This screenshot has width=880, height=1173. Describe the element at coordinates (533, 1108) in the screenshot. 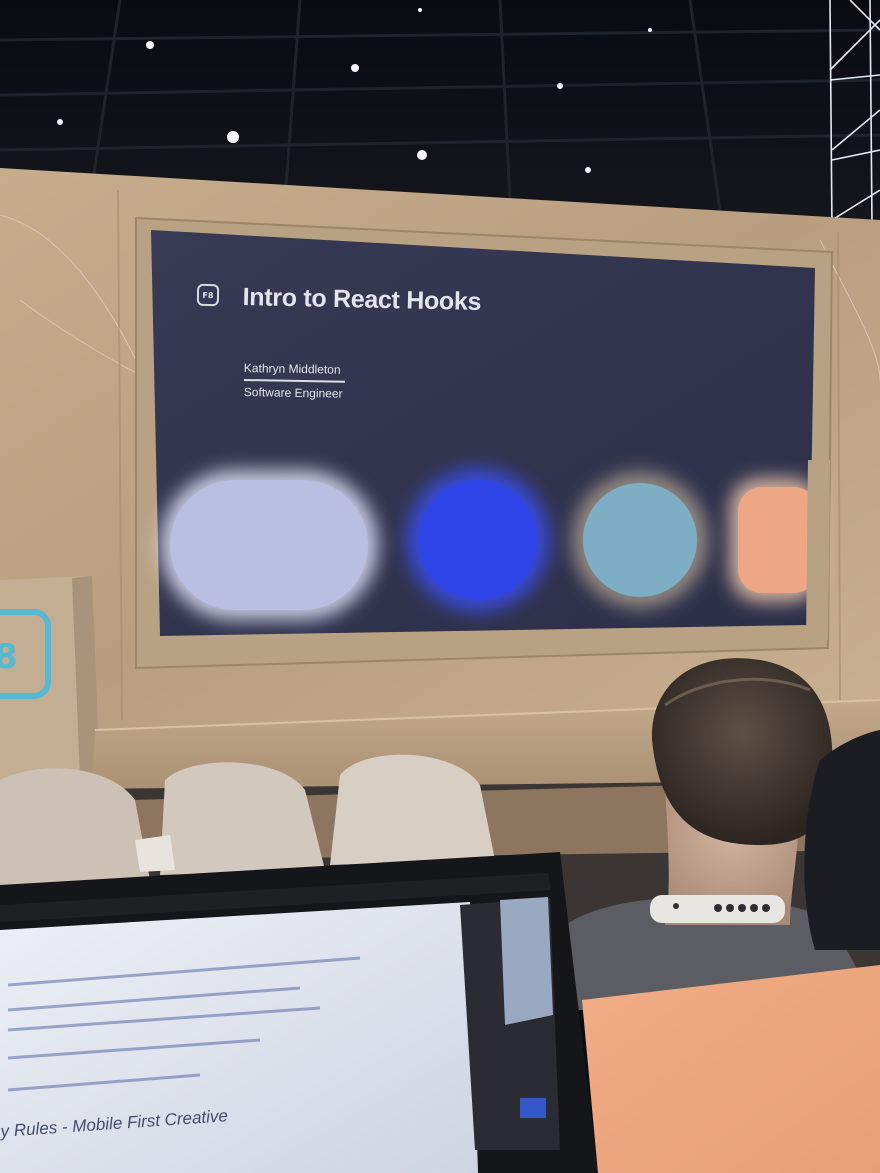

I see `laptop-blue-button` at that location.